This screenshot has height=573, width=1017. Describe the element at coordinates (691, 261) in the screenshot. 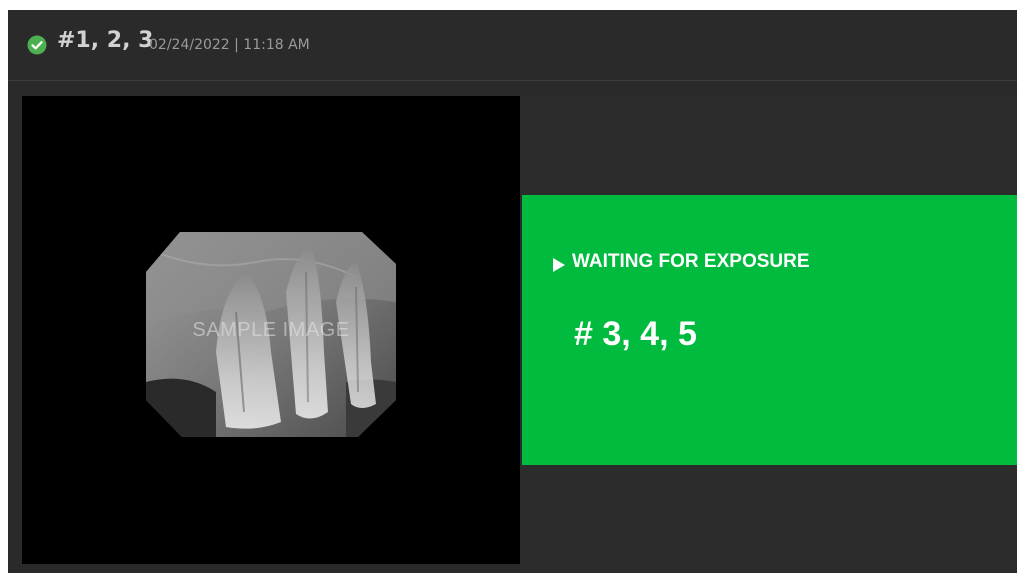

I see `exposure-status-label: WAITING FOR EXPOSURE` at that location.